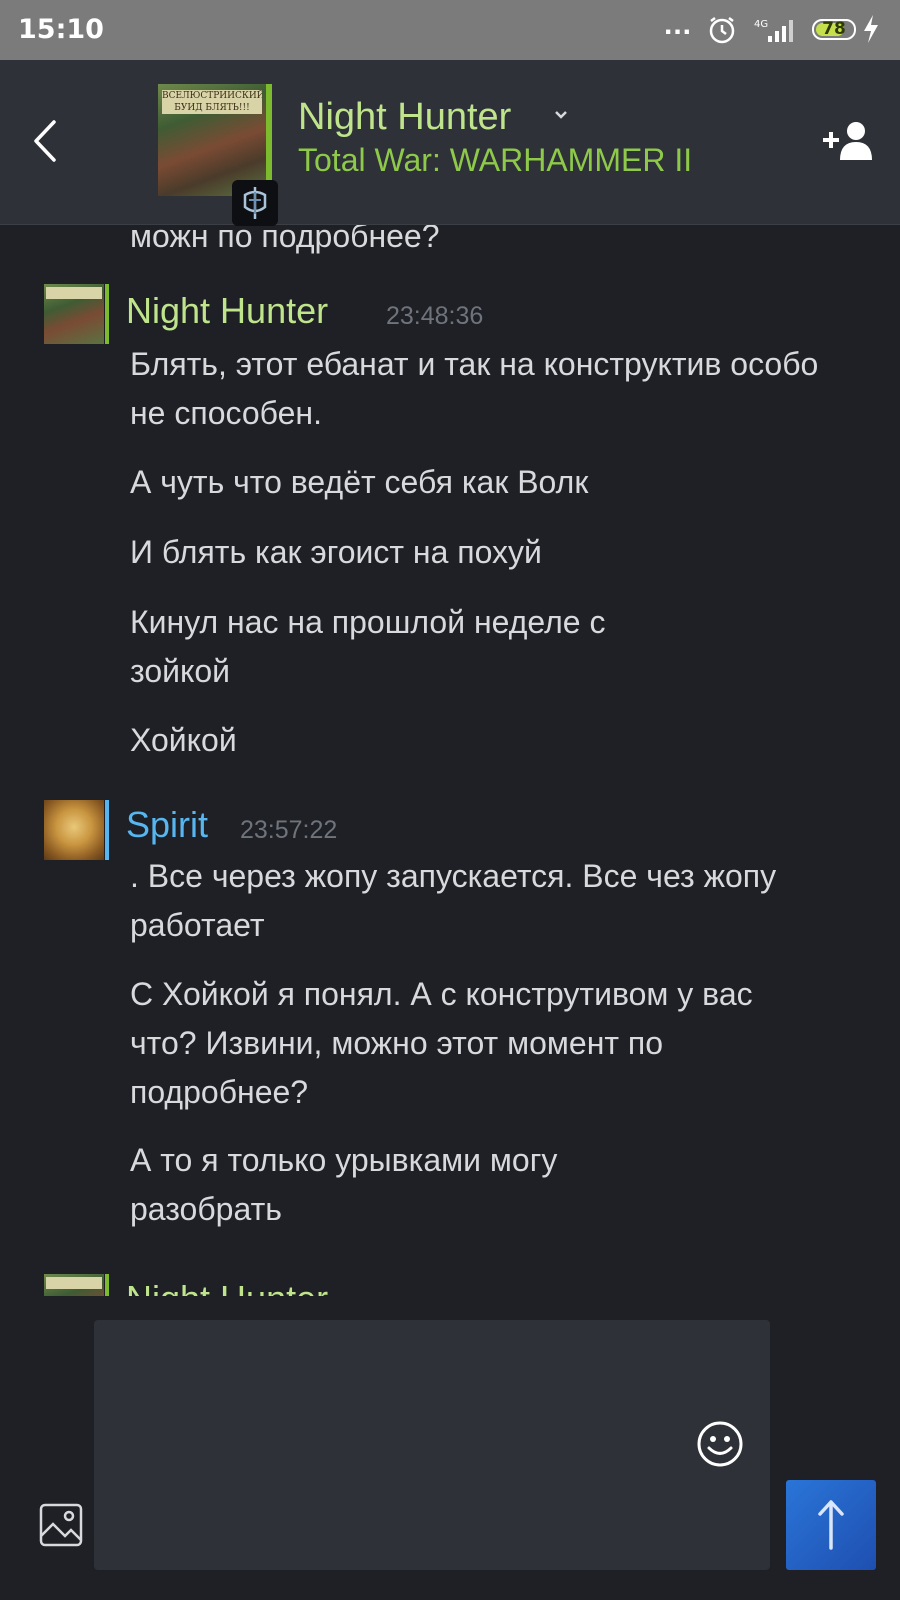 The height and width of the screenshot is (1600, 900). I want to click on message-text: А чуть что ведёт себя как Волк, so click(359, 482).